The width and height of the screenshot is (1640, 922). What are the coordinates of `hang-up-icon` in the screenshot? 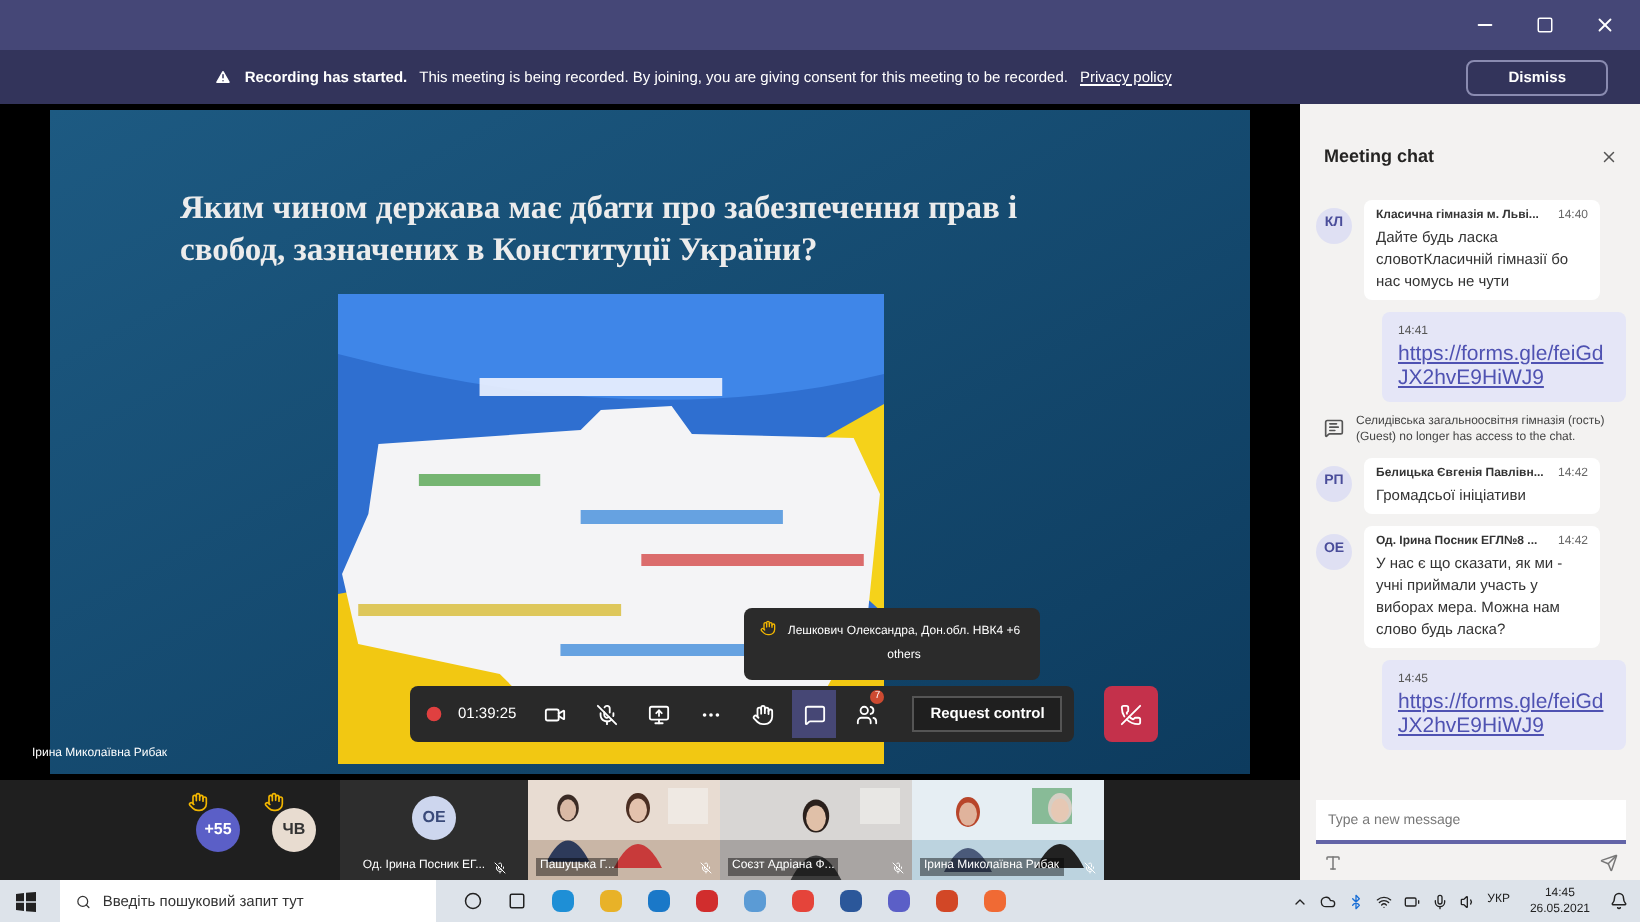 It's located at (1131, 714).